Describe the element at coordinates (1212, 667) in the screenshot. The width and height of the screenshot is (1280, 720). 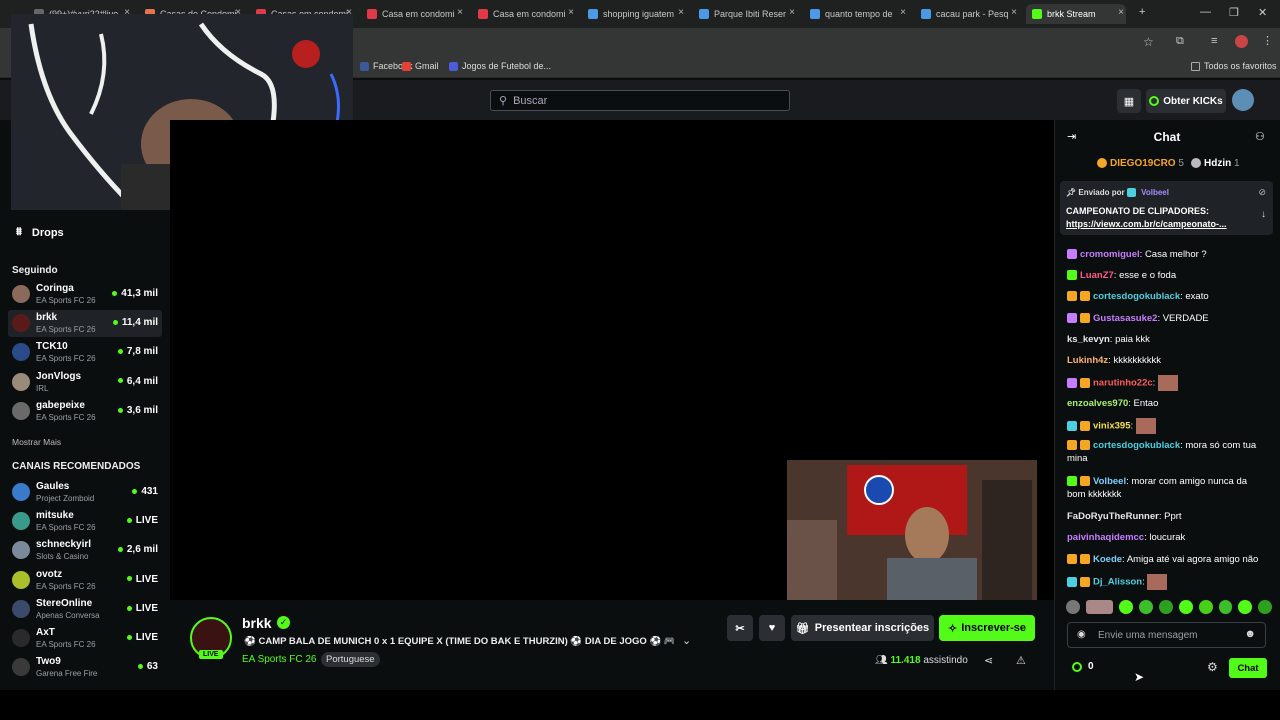
I see `gear-icon: ⚙` at that location.